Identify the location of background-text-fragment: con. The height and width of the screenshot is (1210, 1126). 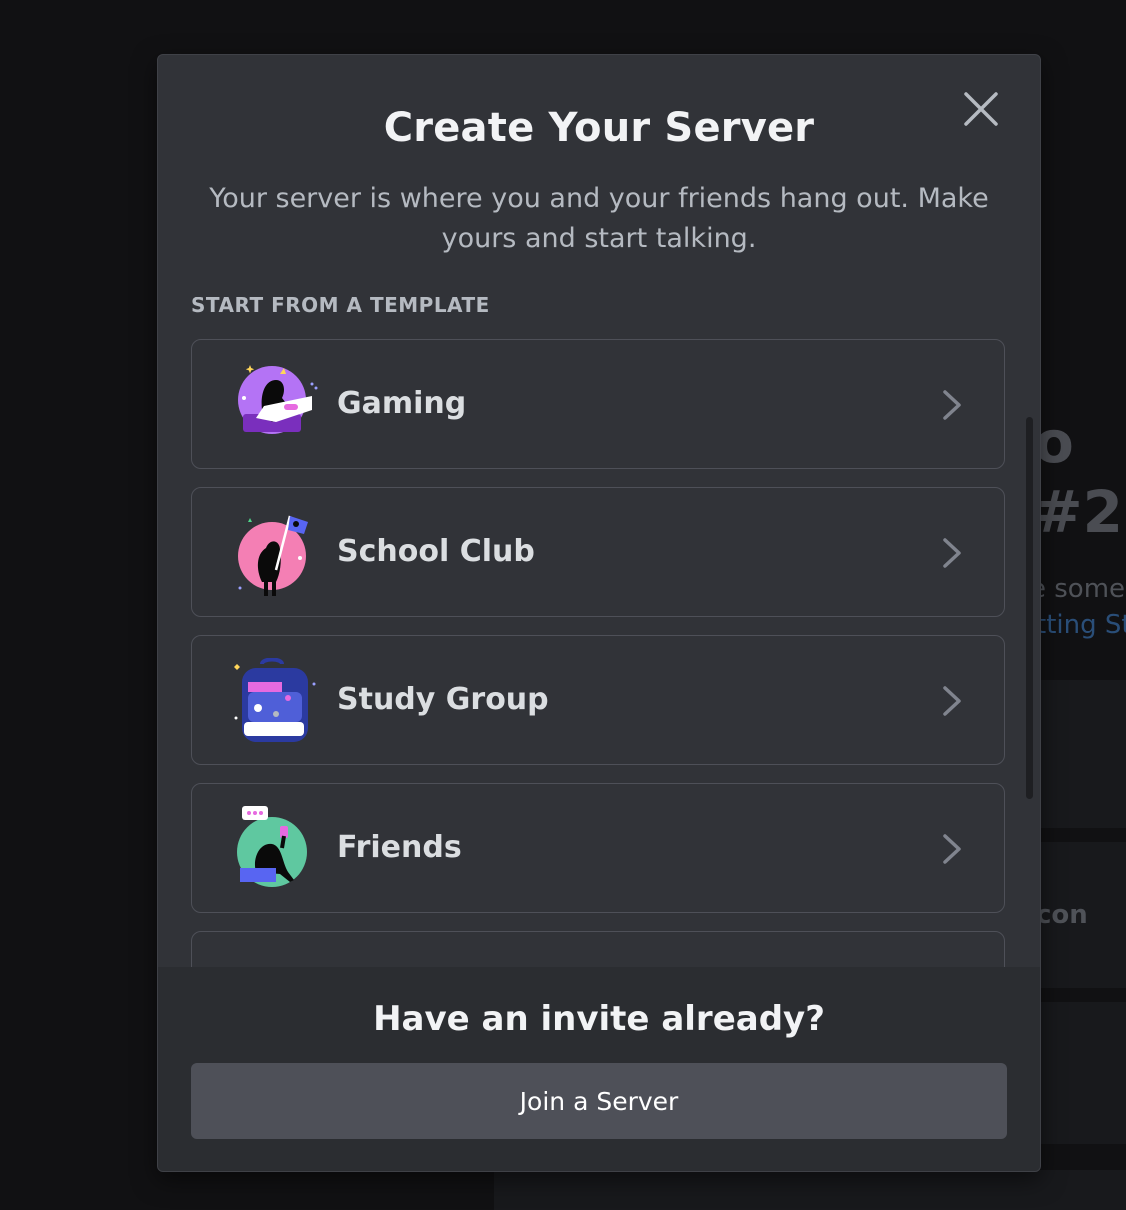
(1062, 915).